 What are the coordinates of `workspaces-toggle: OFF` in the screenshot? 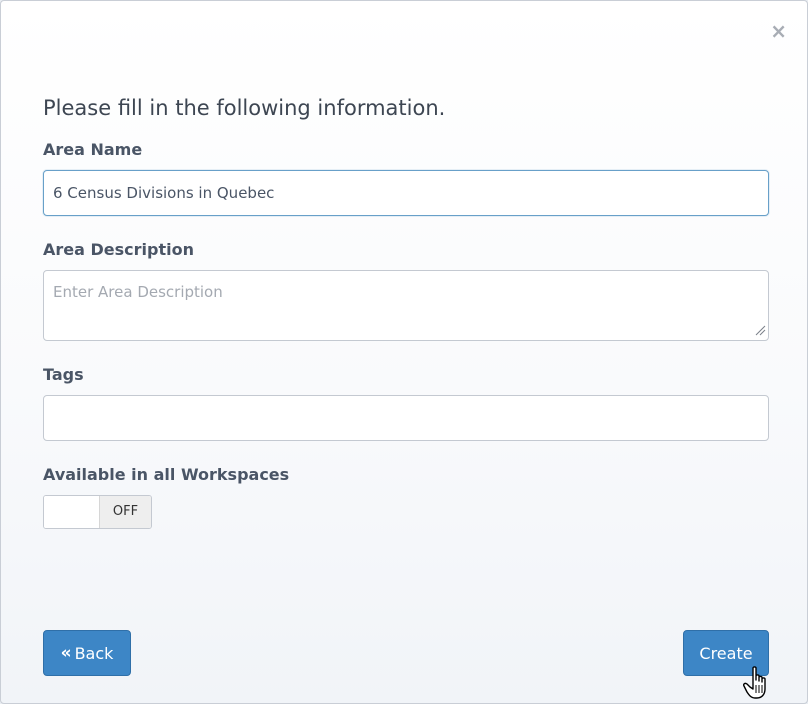 It's located at (97, 512).